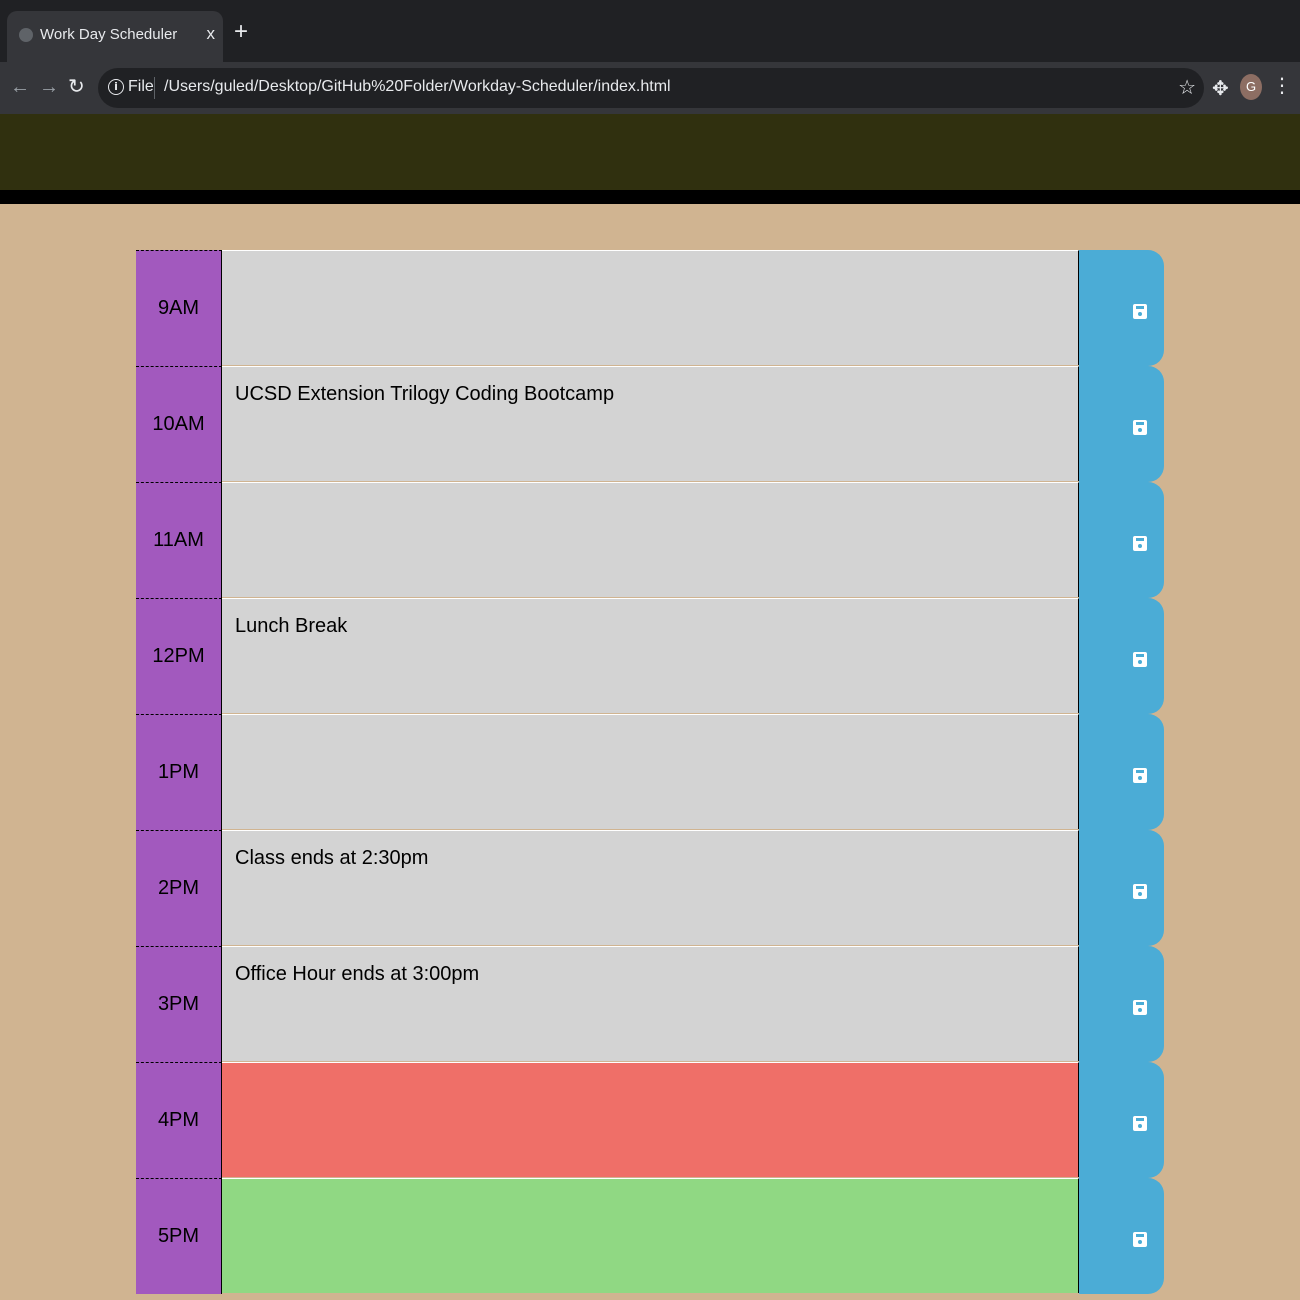 The image size is (1300, 1300). Describe the element at coordinates (211, 34) in the screenshot. I see `tab-close-icon: x` at that location.